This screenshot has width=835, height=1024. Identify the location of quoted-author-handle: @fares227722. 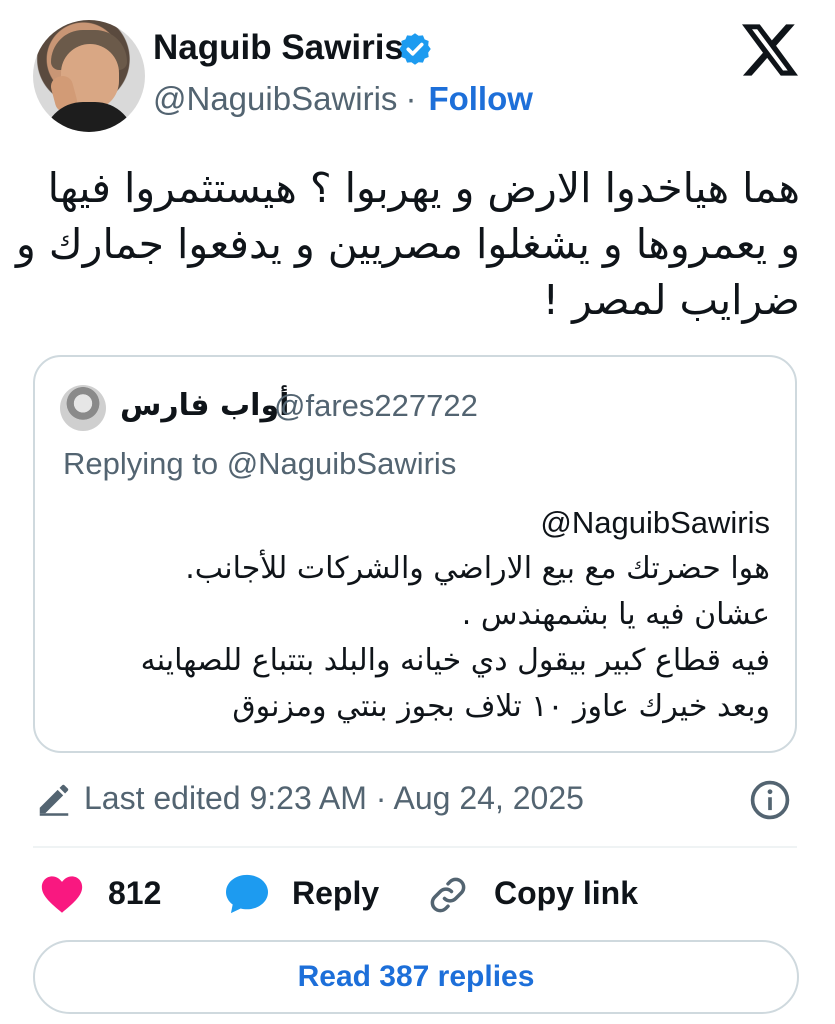
(376, 406).